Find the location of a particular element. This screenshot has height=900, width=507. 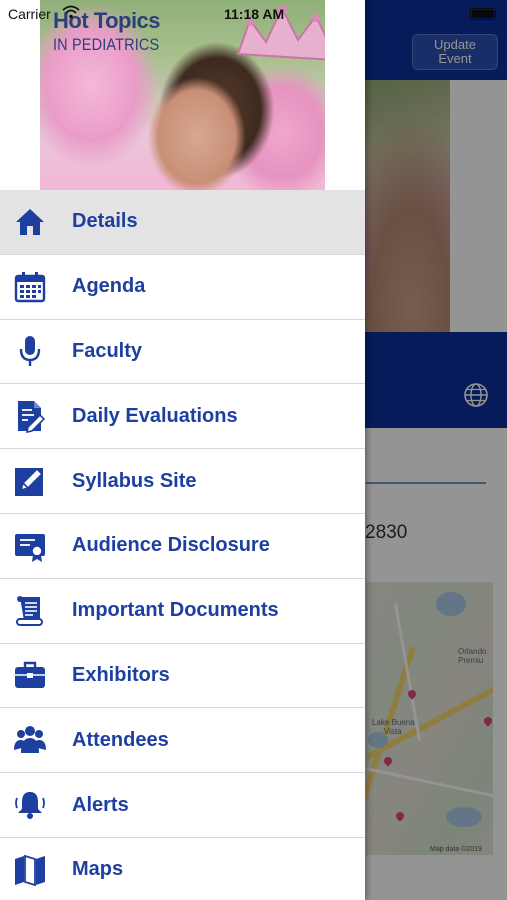

menu-item-label: Agenda is located at coordinates (109, 286).